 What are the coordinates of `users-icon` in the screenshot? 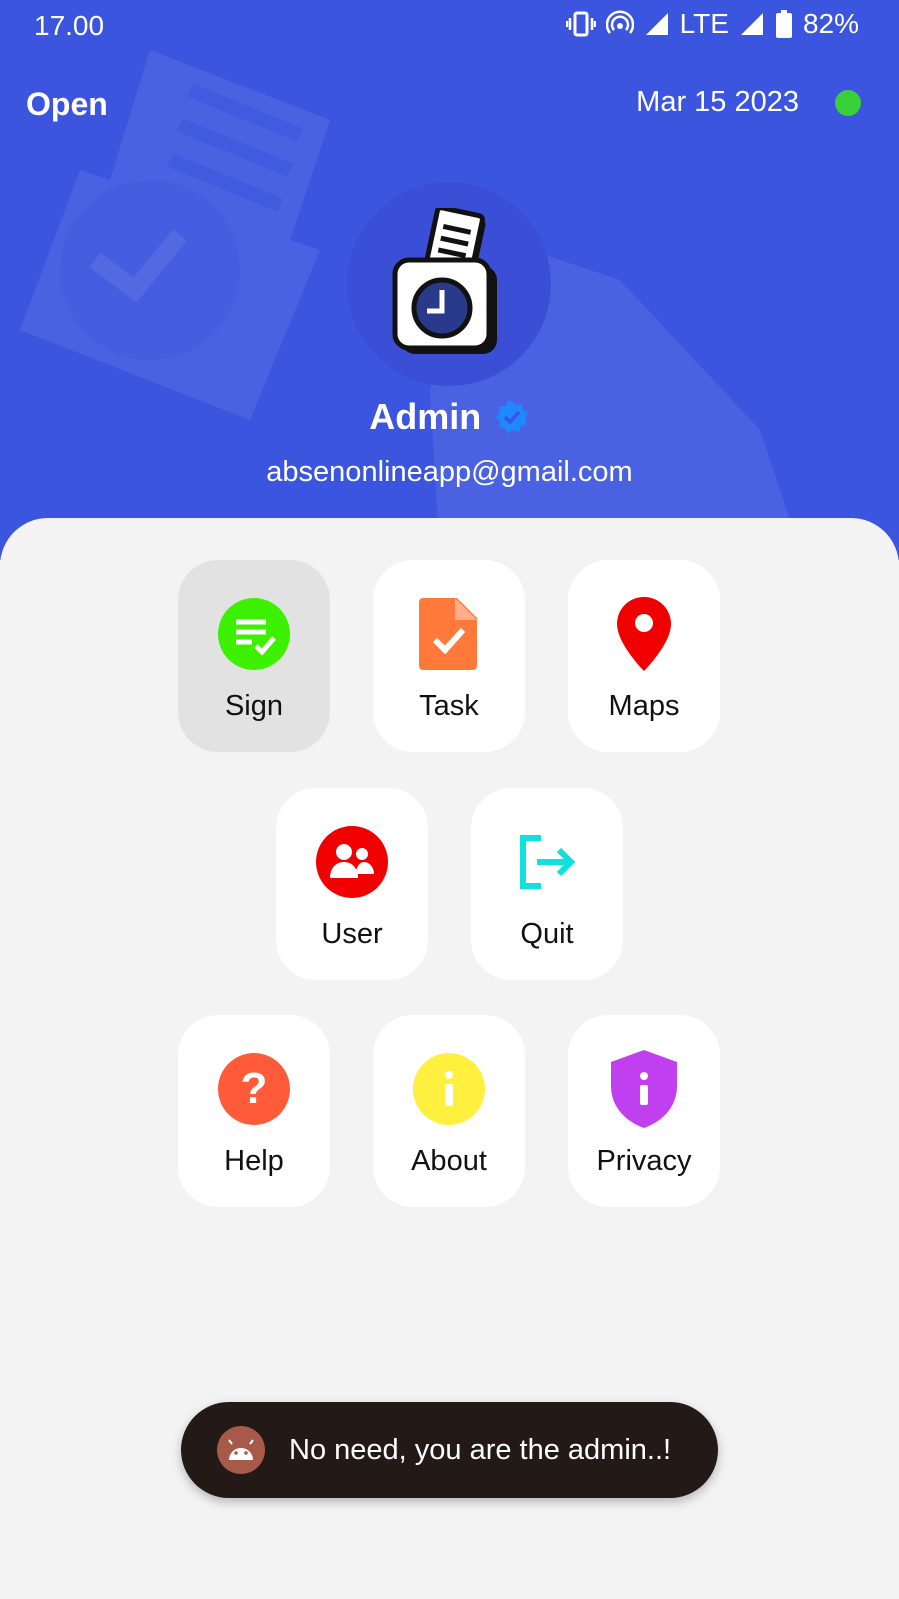 It's located at (352, 862).